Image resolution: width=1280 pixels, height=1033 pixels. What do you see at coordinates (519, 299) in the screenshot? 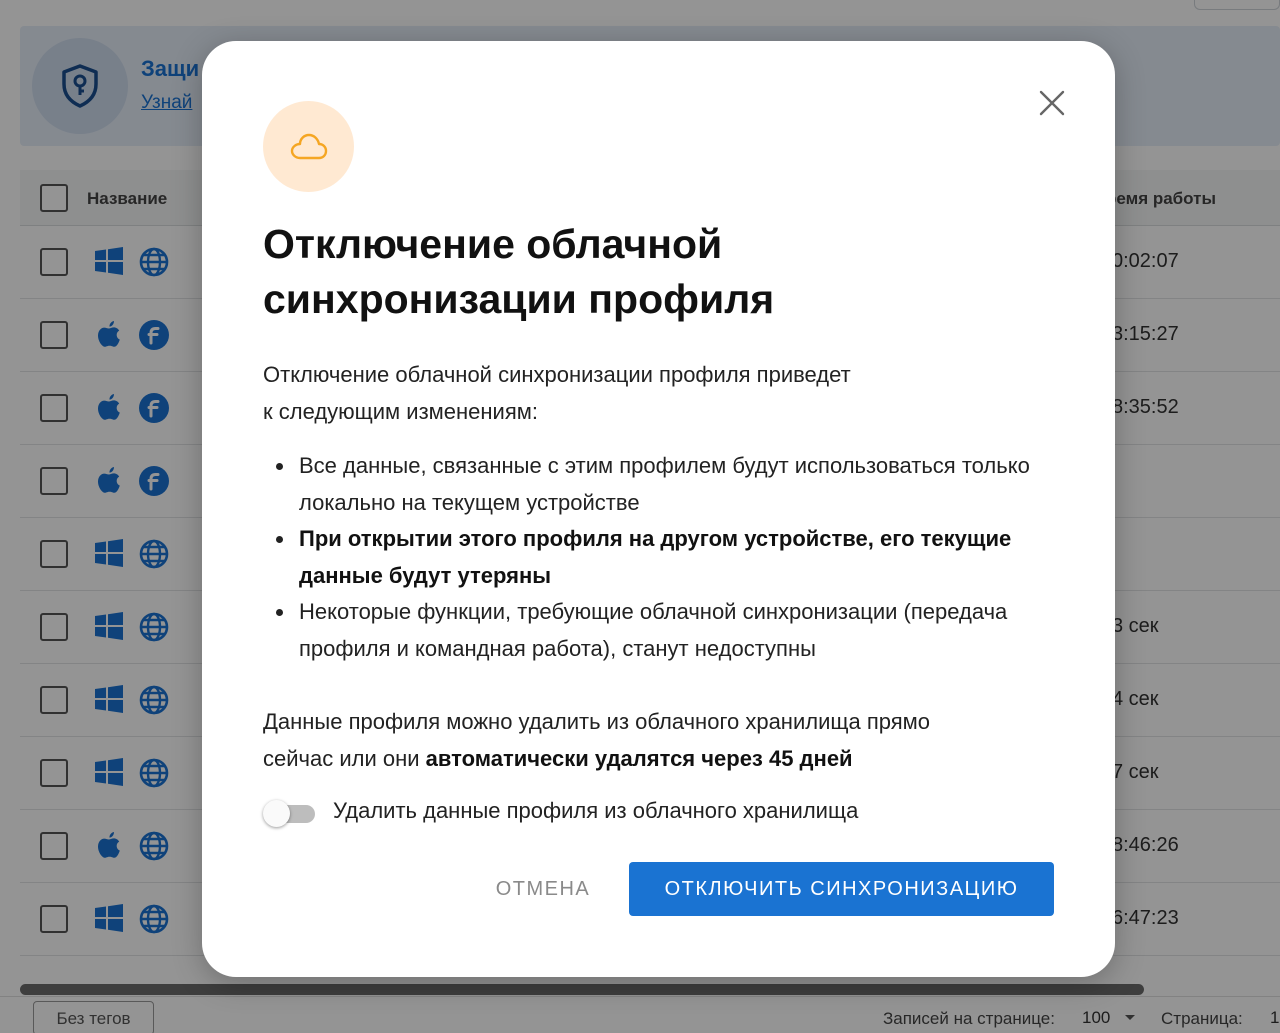
I see `dialog-title-line-2: синхронизации профиля` at bounding box center [519, 299].